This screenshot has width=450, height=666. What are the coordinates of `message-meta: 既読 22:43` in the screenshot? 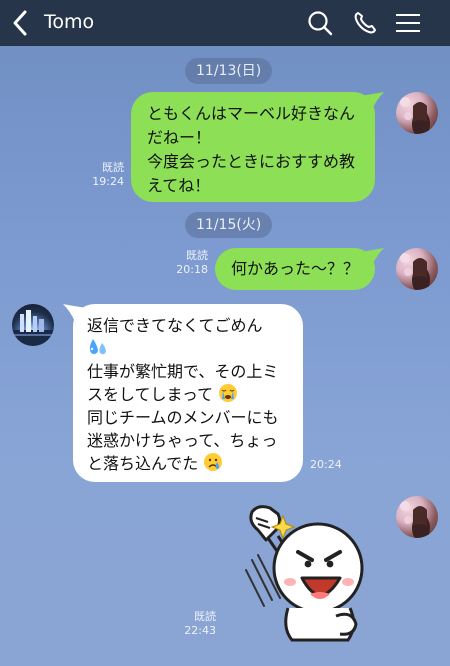 It's located at (196, 624).